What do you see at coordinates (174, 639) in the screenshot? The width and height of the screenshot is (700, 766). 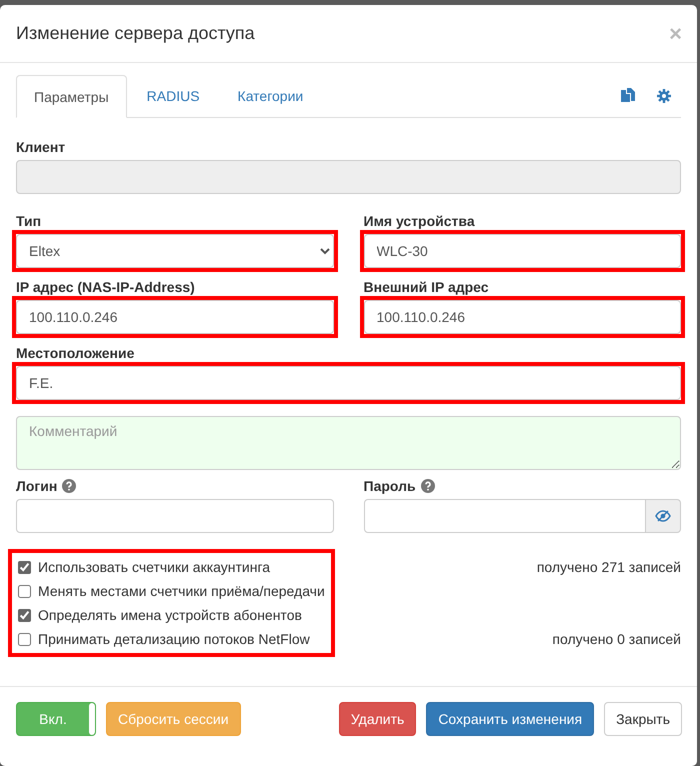 I see `checkbox-label: Принимать детализацию потоков NetFlow` at bounding box center [174, 639].